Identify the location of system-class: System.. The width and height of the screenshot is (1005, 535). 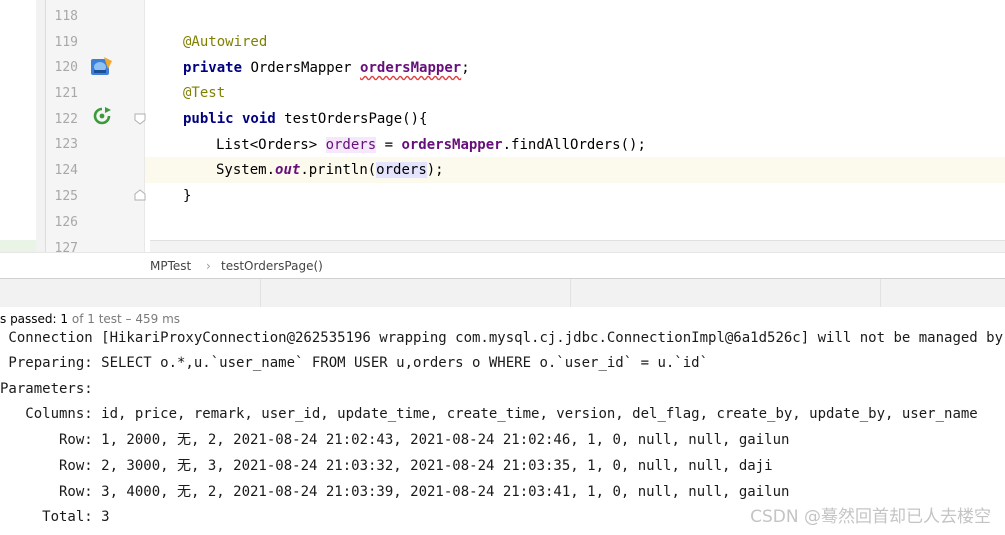
(246, 170).